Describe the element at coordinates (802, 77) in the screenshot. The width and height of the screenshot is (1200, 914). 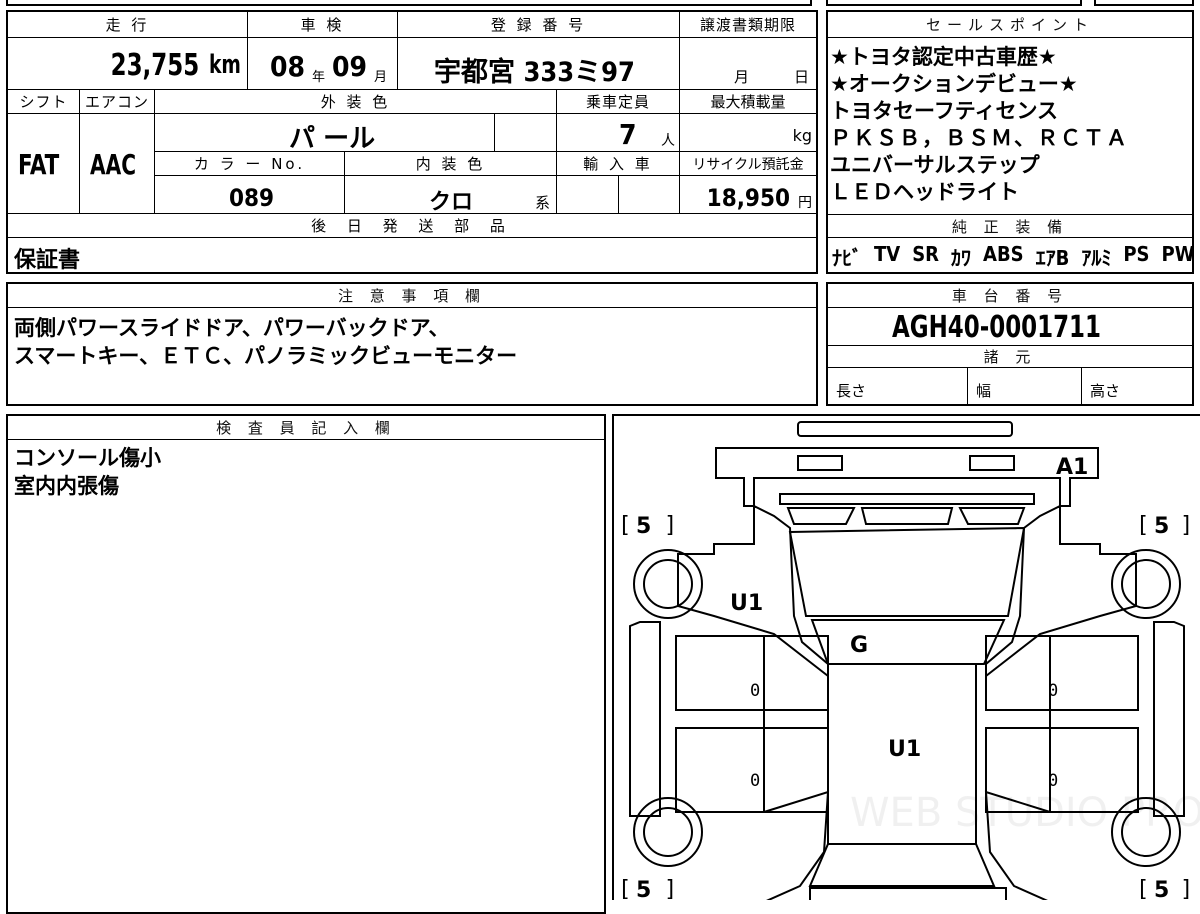
I see `transfer-day-unit: 日` at that location.